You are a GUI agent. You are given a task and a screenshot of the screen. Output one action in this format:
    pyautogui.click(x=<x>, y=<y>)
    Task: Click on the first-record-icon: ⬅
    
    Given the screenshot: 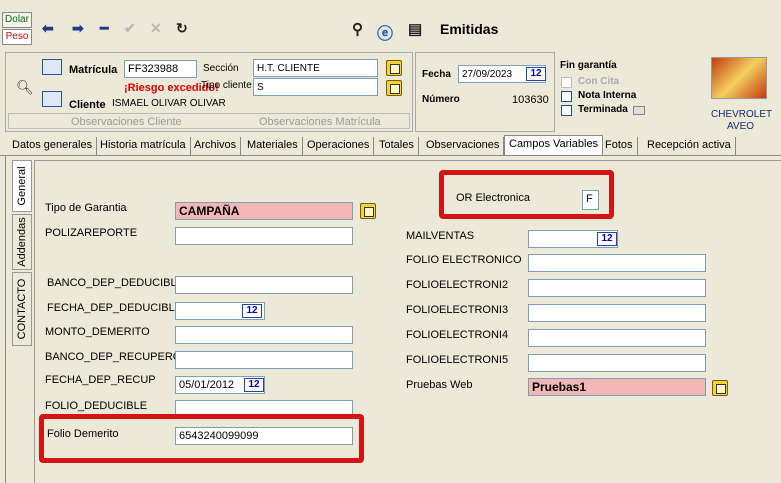 What is the action you would take?
    pyautogui.click(x=48, y=28)
    